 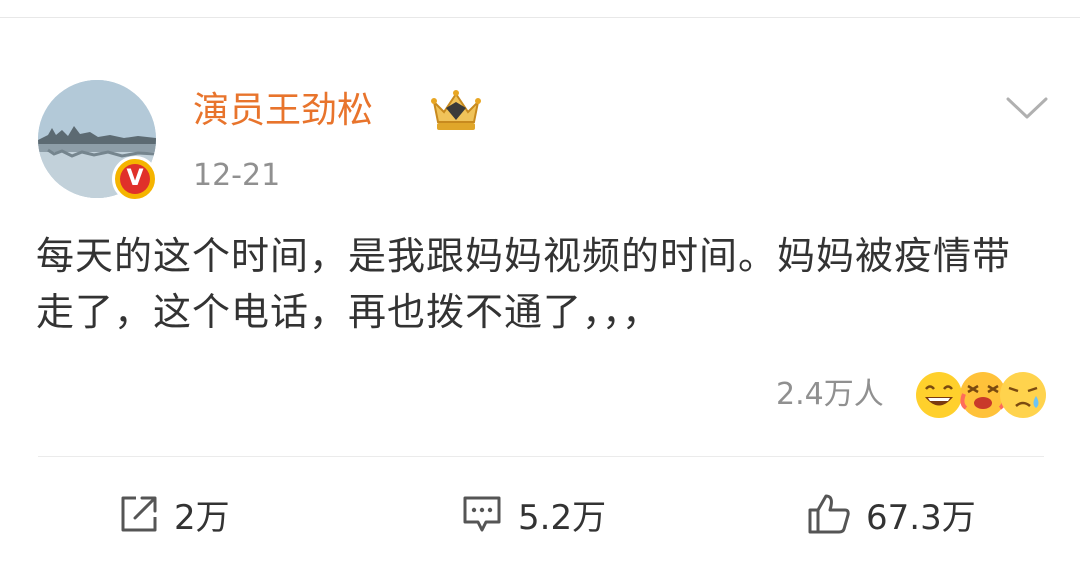 I want to click on thumbs-up-icon, so click(x=829, y=514).